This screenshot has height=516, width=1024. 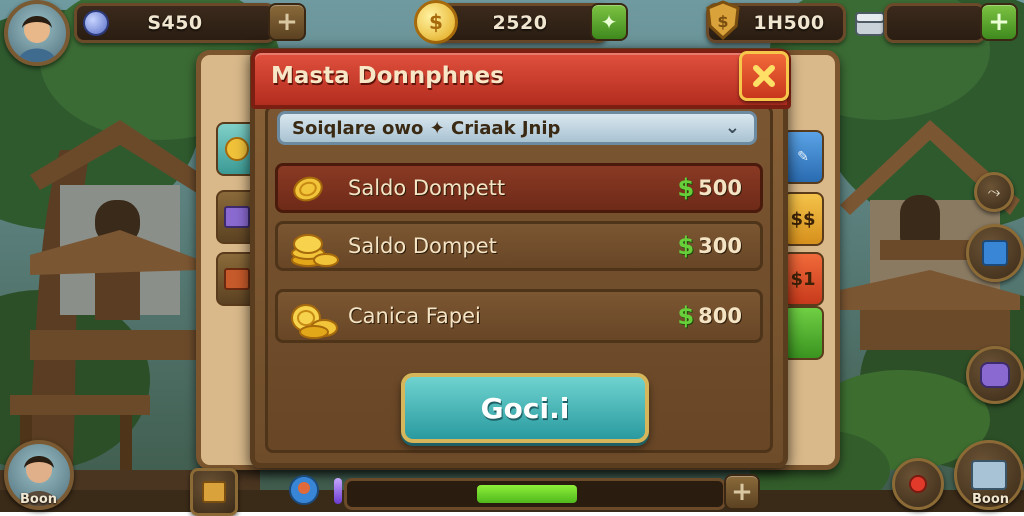 I want to click on joystick-icon, so click(x=918, y=484).